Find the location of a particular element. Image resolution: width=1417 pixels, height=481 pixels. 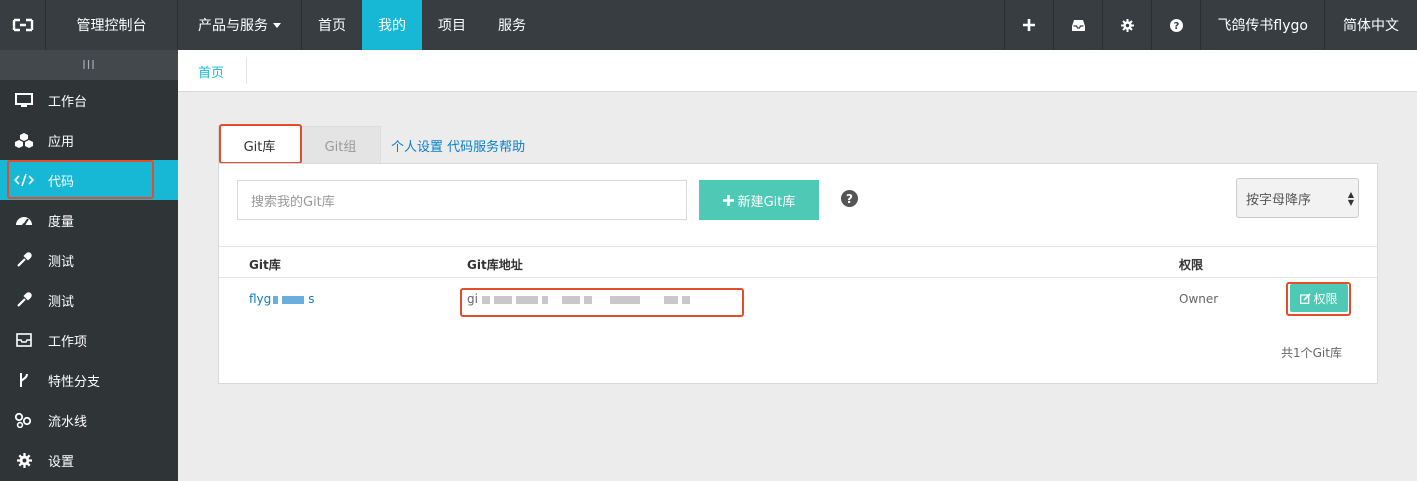

sort-select-value: 按字母降序 is located at coordinates (1279, 200).